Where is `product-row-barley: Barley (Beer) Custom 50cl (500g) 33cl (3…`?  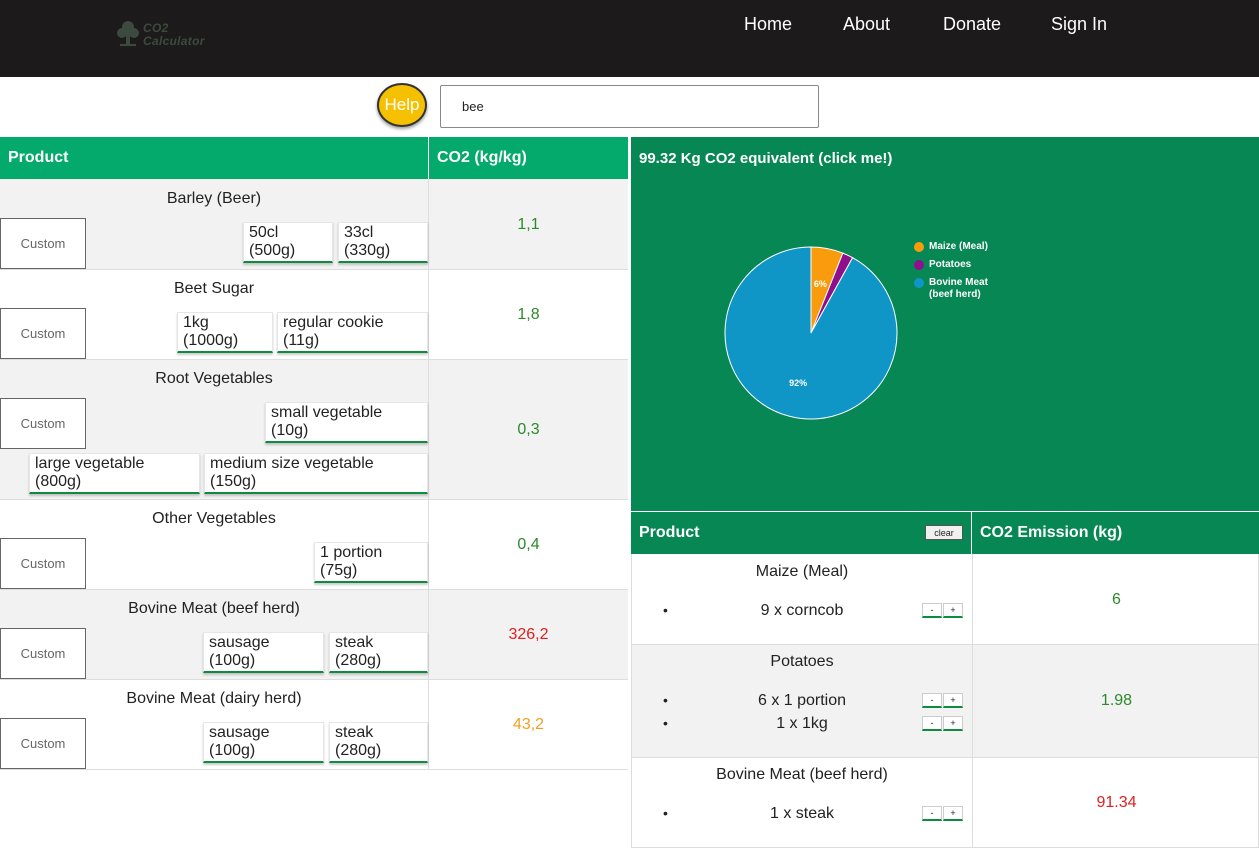
product-row-barley: Barley (Beer) Custom 50cl (500g) 33cl (3… is located at coordinates (314, 224).